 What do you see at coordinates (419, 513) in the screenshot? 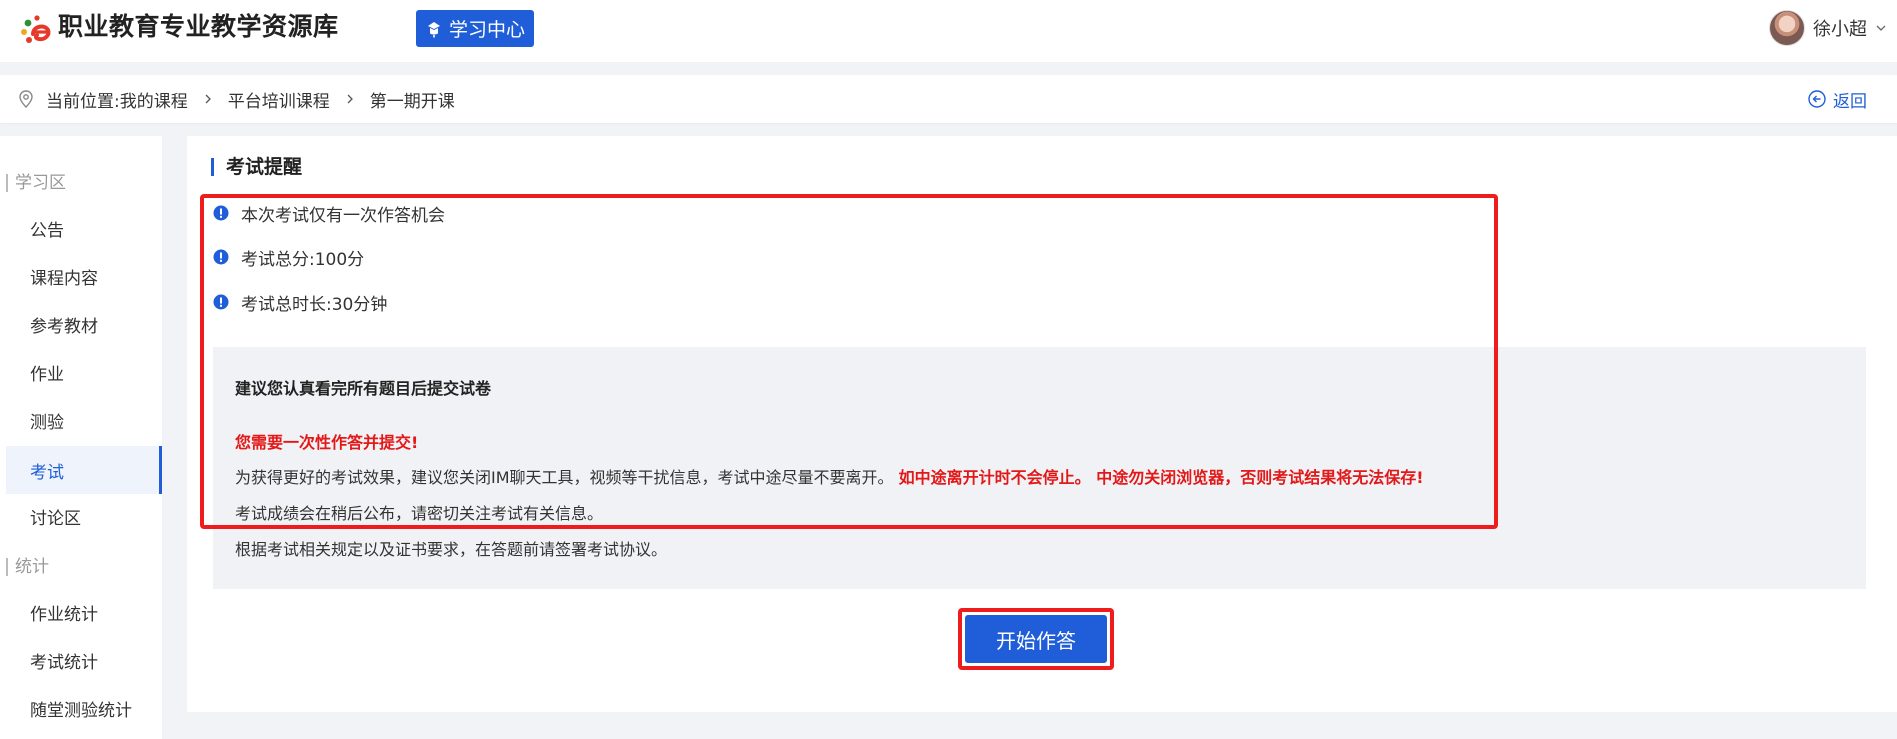
I see `notice-line-2: 考试成绩会在稍后公布，请密切关注考试有关信息。` at bounding box center [419, 513].